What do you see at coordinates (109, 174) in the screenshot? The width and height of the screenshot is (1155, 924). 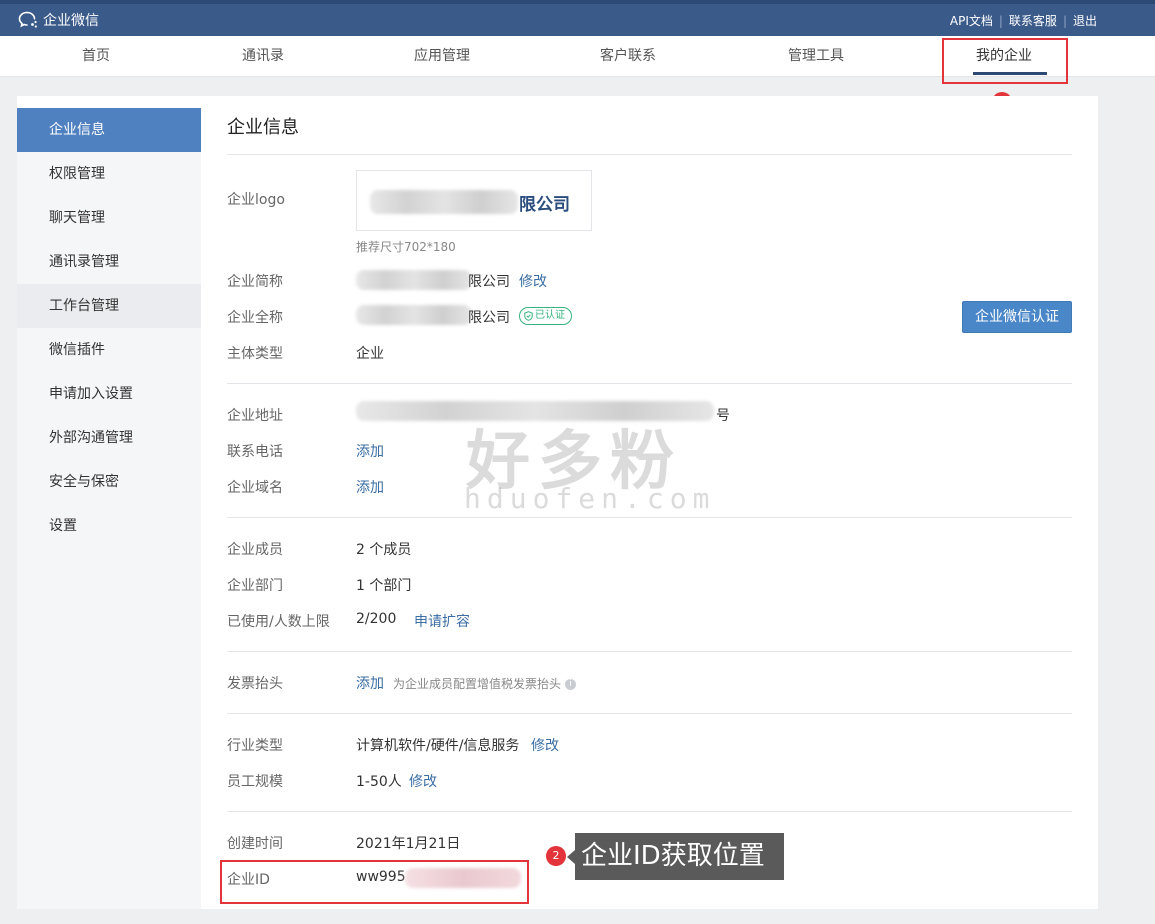 I see `sidebar-item-permissions: 权限管理` at bounding box center [109, 174].